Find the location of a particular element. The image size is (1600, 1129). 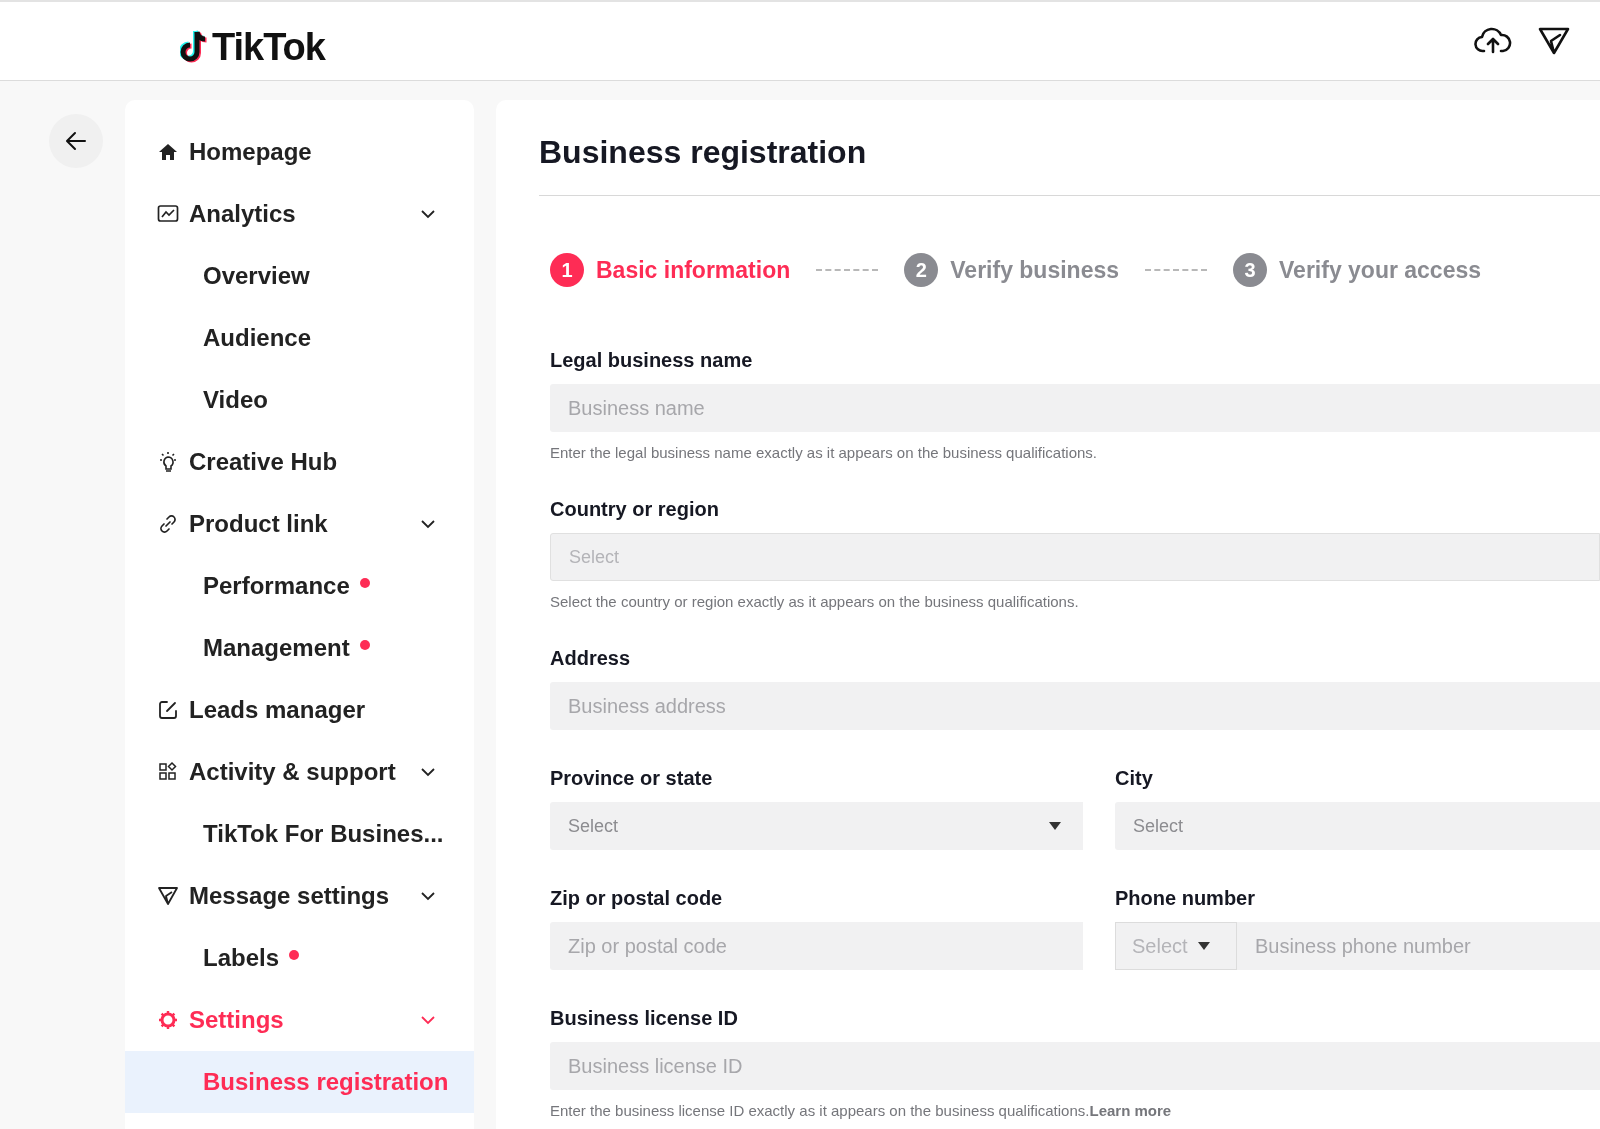

sidebar-subitem: Management is located at coordinates (299, 648).